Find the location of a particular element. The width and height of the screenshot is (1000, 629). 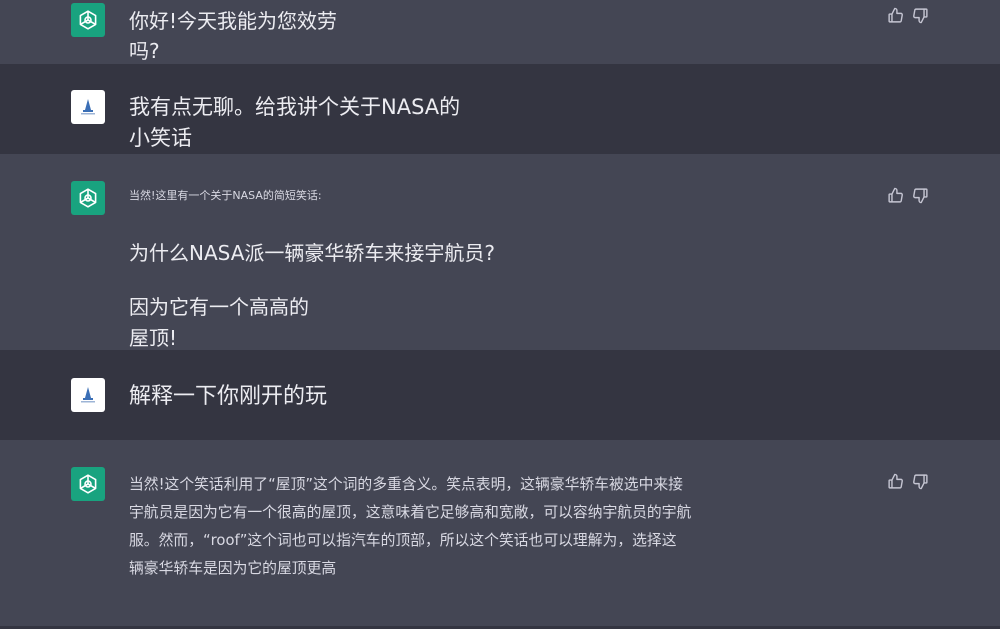

message-text: 为什么NASA派一辆豪华轿车来接宇航员? is located at coordinates (312, 253).